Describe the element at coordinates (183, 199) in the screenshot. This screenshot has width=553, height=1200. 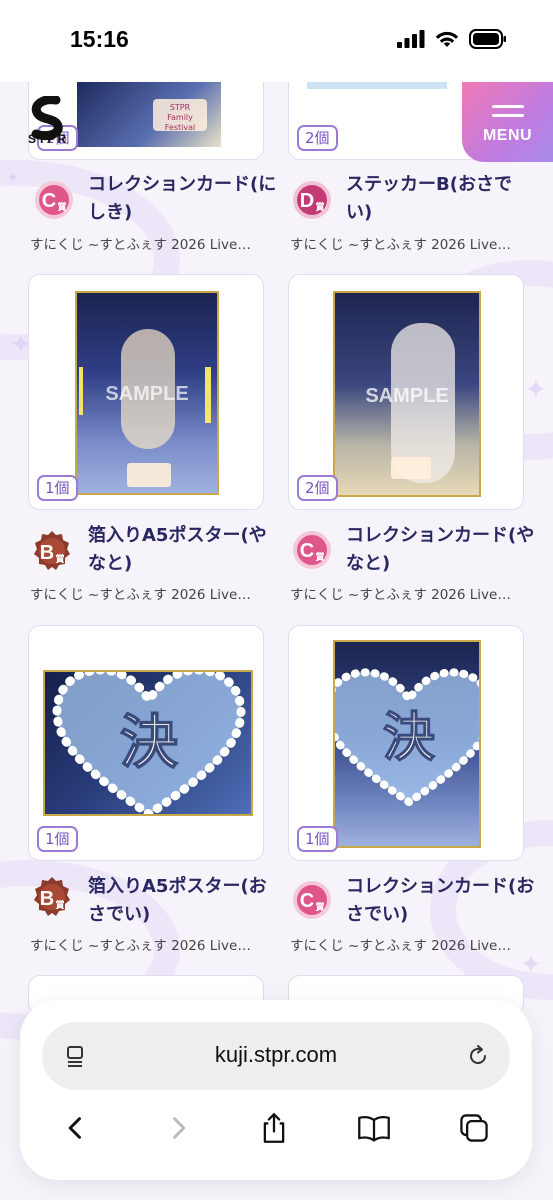
I see `item-title: コレクションカード(にしき)` at that location.